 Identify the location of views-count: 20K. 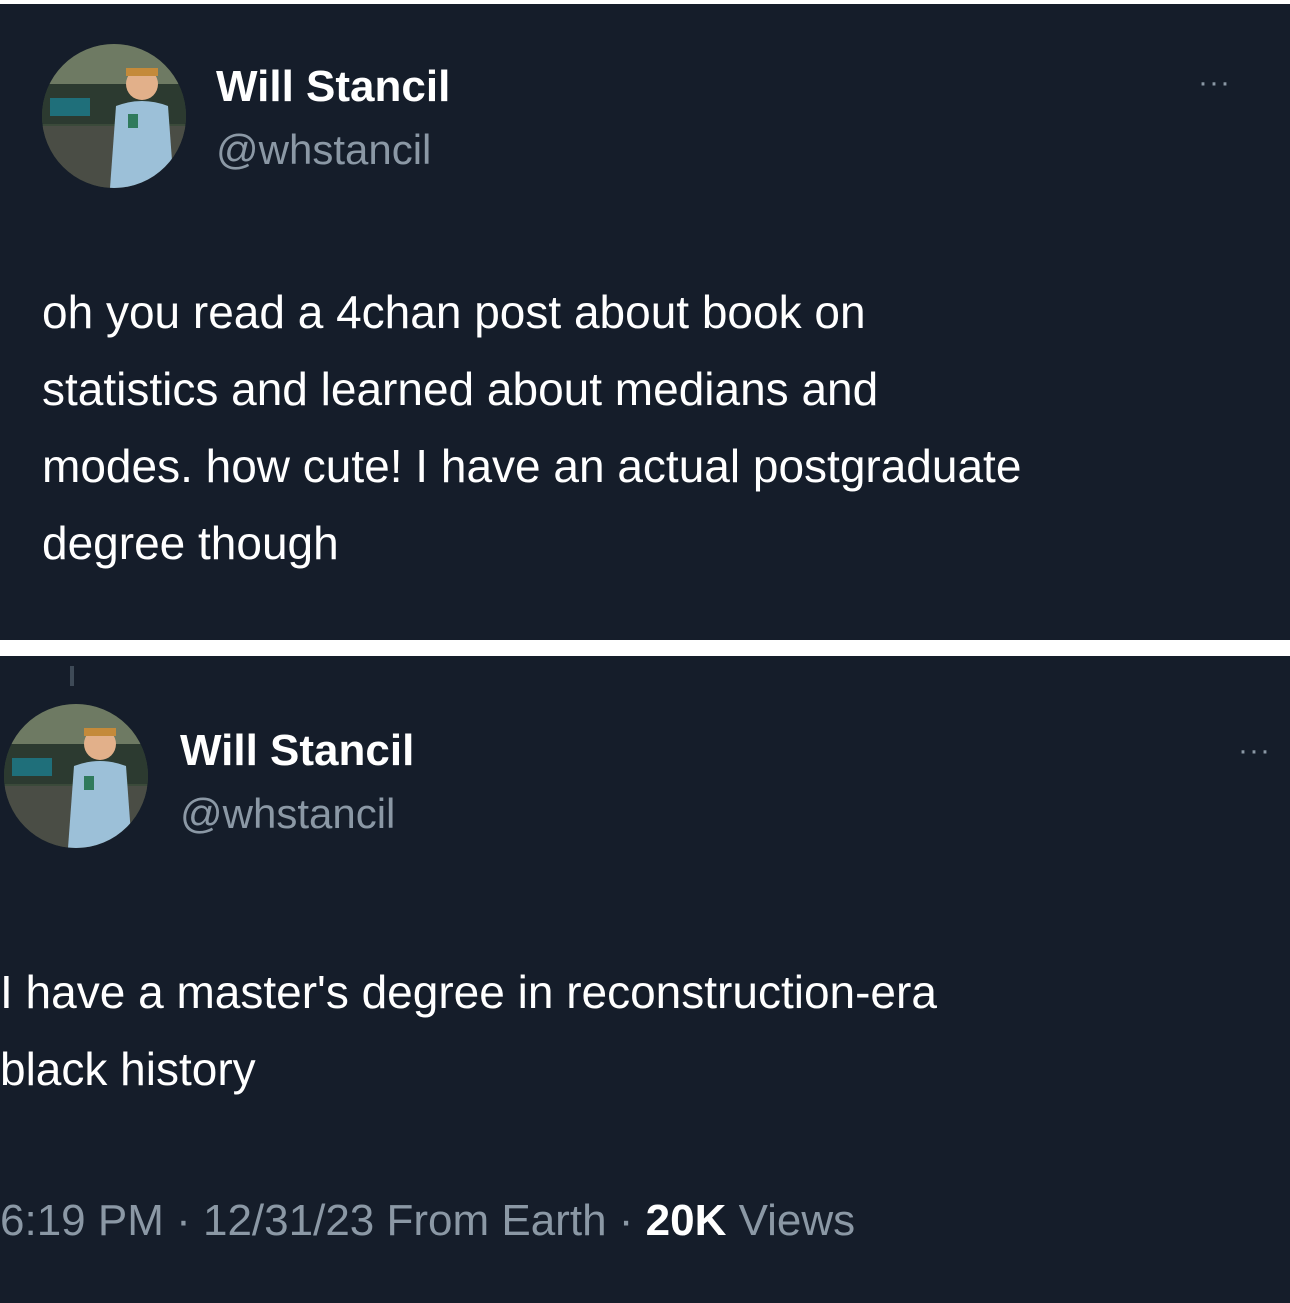
(686, 1220).